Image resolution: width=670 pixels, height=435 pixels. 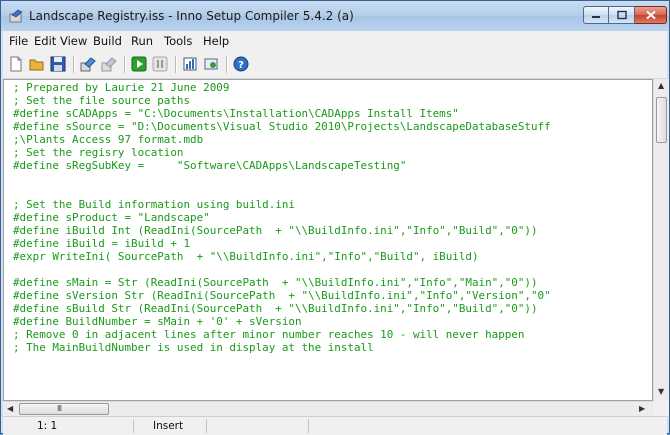 I want to click on open-folder-icon, so click(x=37, y=64).